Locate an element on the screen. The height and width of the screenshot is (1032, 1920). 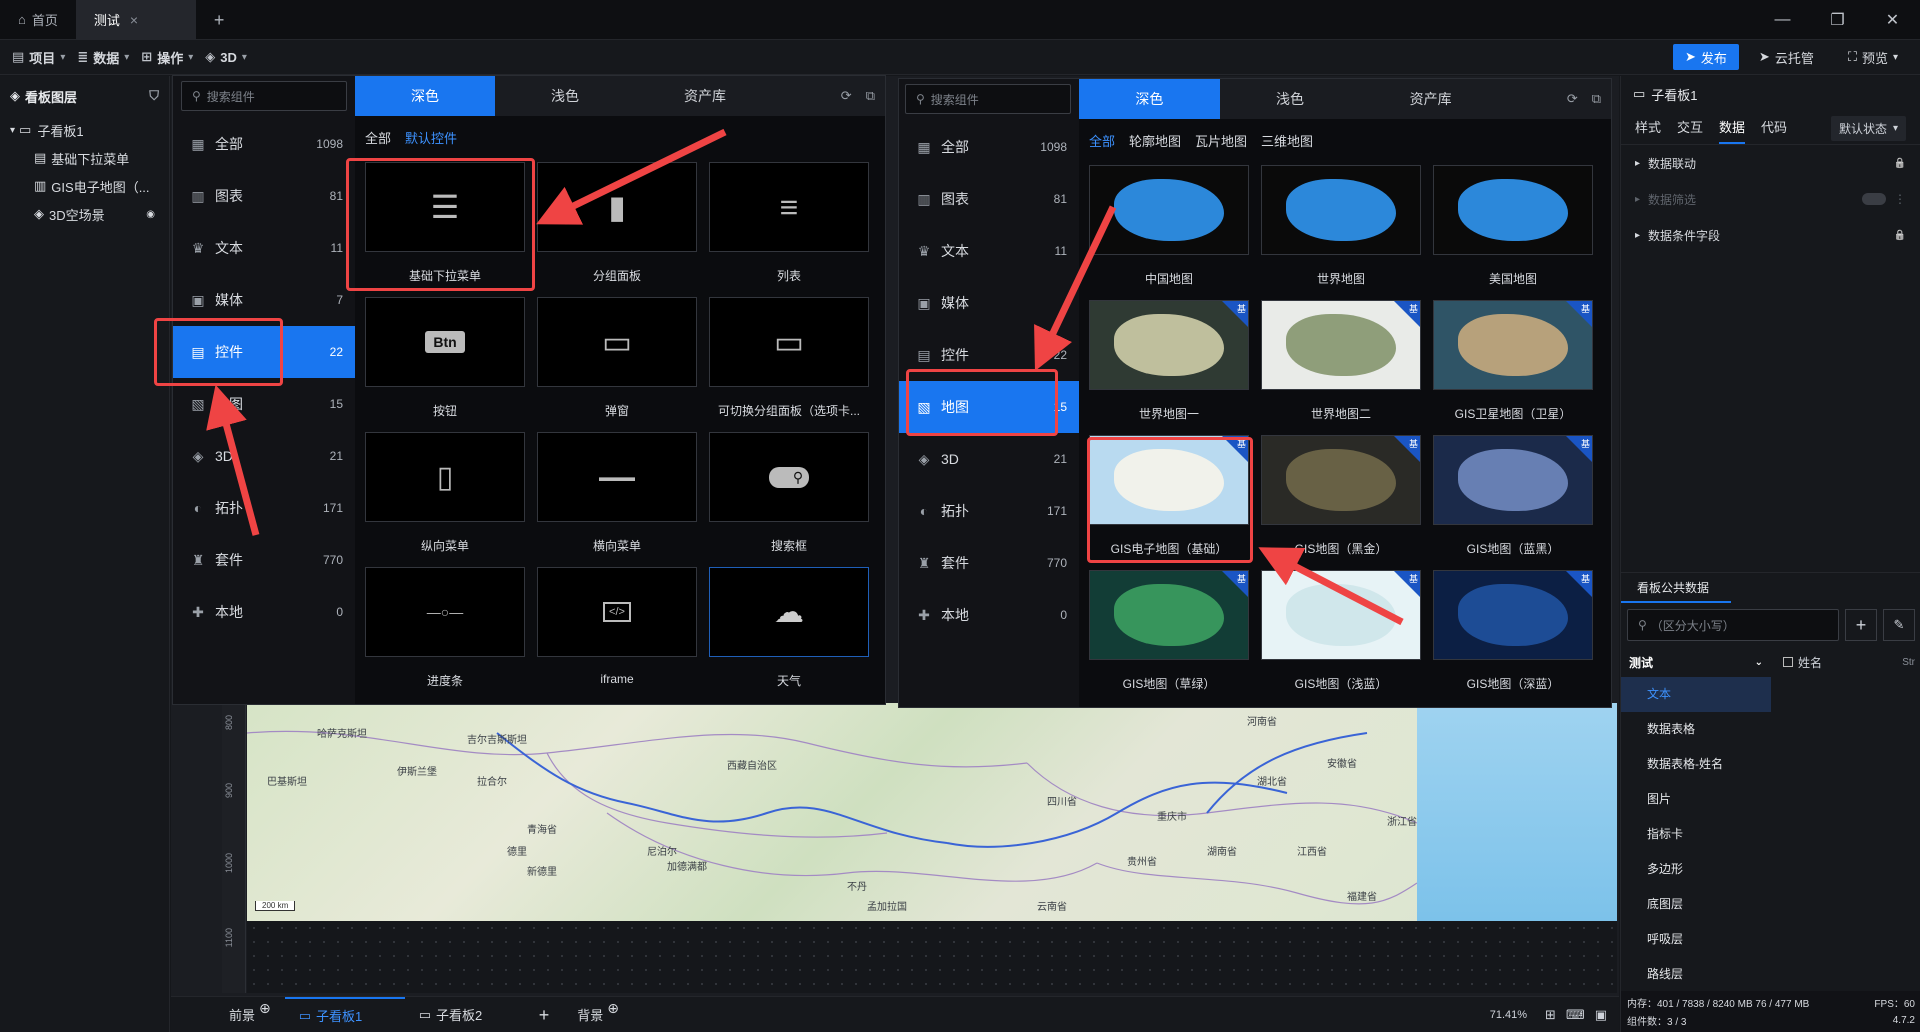
tab-board-1: ▭ 子看板1 is located at coordinates (344, 1014).